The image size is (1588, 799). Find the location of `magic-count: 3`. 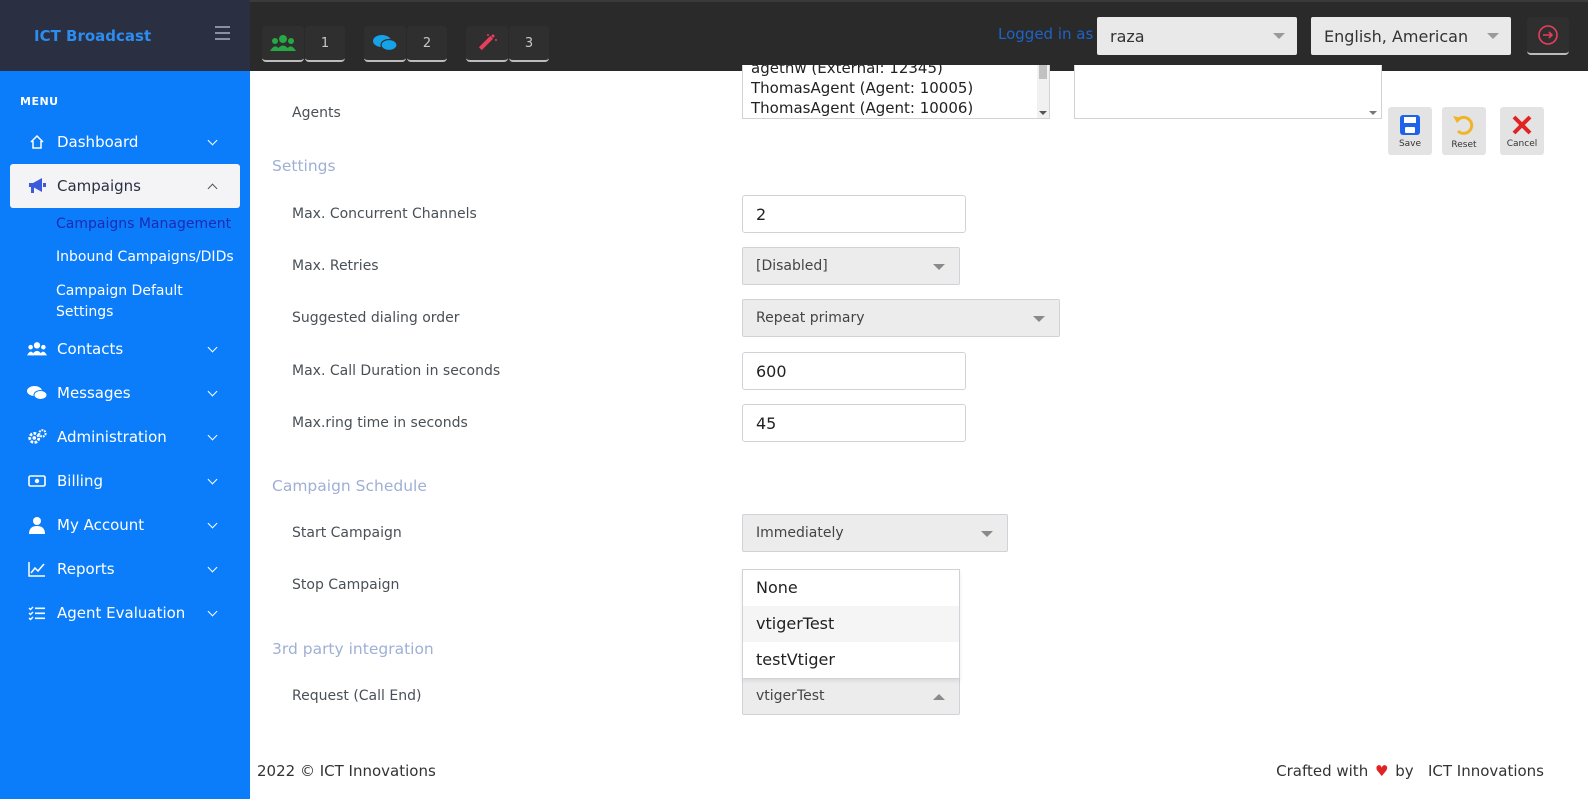

magic-count: 3 is located at coordinates (529, 44).